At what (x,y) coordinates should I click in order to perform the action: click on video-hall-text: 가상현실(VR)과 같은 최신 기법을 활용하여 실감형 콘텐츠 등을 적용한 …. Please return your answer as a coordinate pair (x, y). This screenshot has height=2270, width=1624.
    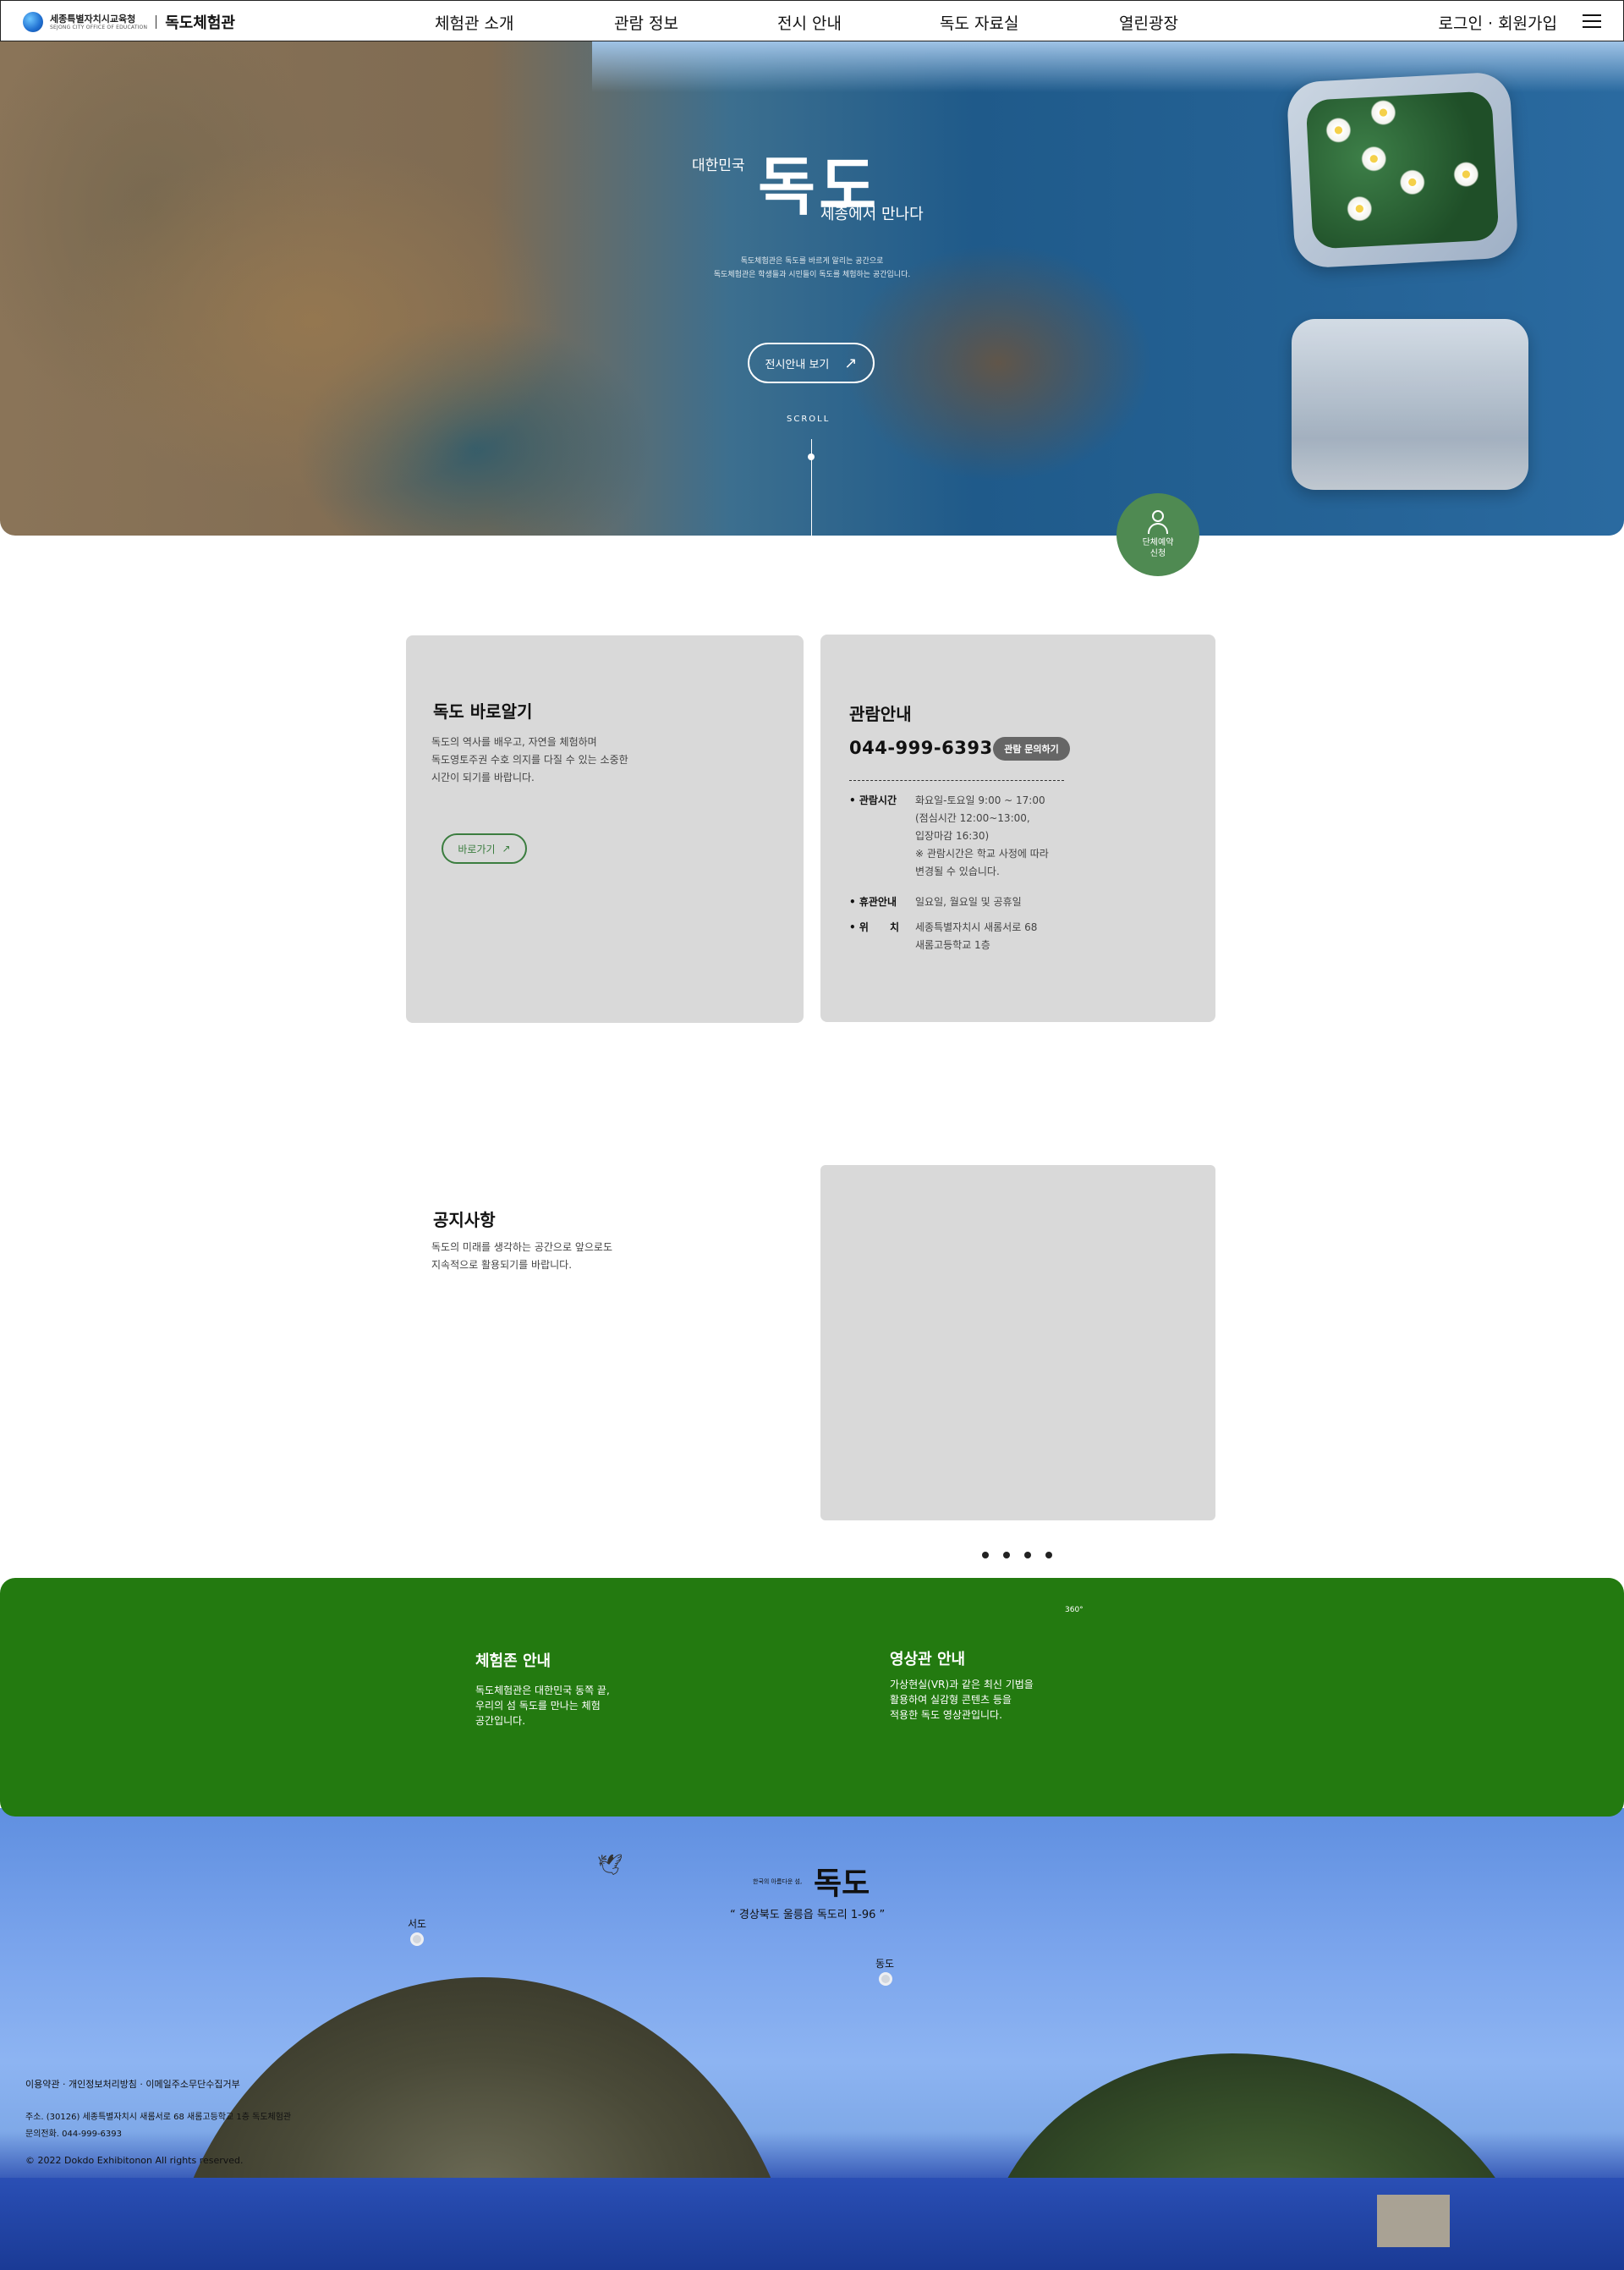
    Looking at the image, I should click on (962, 1700).